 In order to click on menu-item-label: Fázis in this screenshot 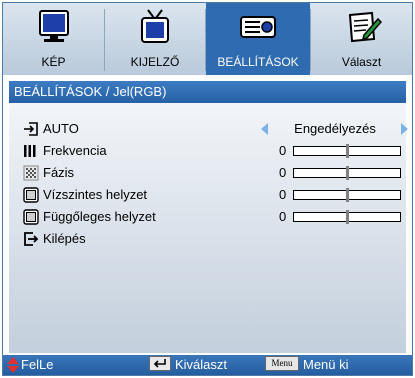, I will do `click(59, 172)`.